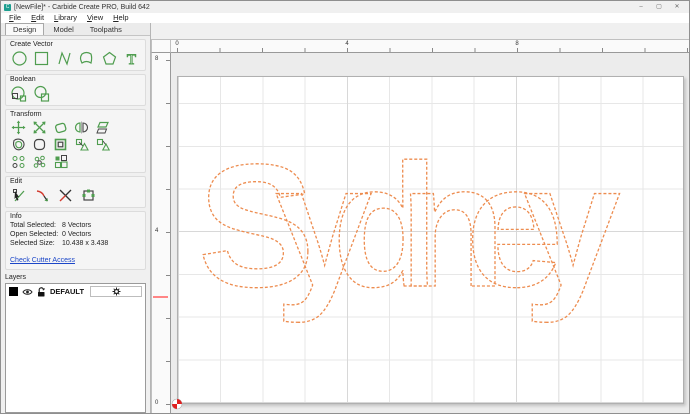 This screenshot has height=414, width=690. I want to click on layer-color-swatch, so click(13, 291).